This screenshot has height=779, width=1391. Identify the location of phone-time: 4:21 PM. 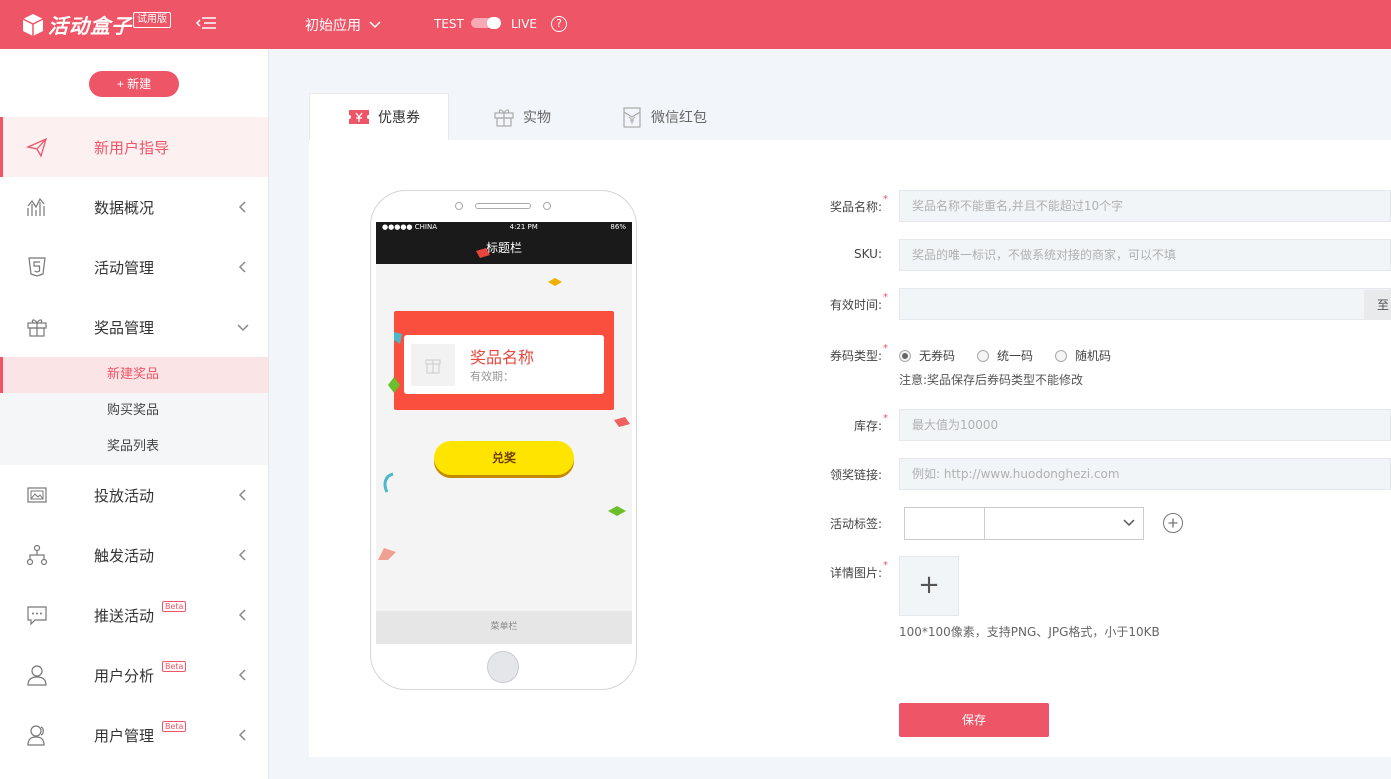
(523, 227).